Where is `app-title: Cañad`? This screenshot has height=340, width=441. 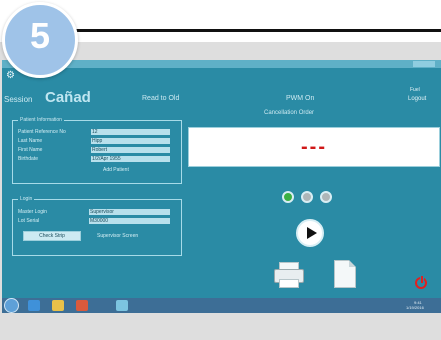
app-title: Cañad is located at coordinates (68, 97).